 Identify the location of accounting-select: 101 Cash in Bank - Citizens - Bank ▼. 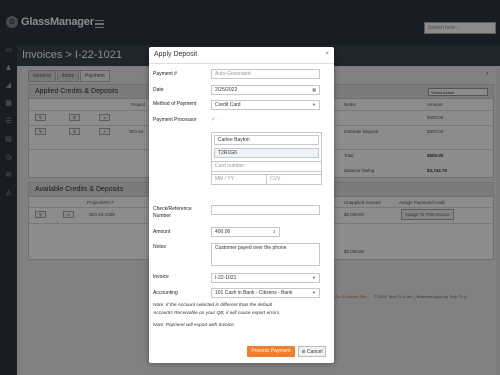
(265, 293).